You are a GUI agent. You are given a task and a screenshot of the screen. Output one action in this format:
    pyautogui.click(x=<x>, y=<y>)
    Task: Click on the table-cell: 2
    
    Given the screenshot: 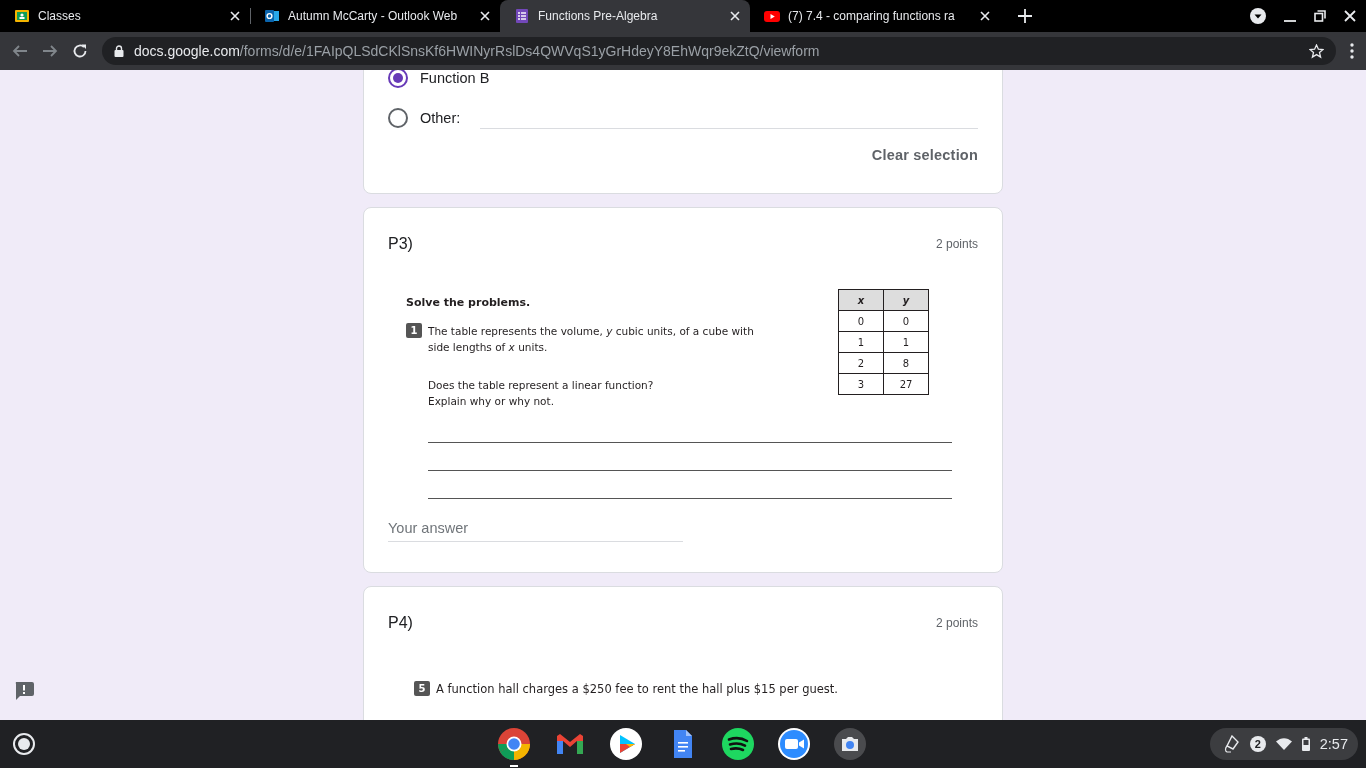 What is the action you would take?
    pyautogui.click(x=861, y=363)
    